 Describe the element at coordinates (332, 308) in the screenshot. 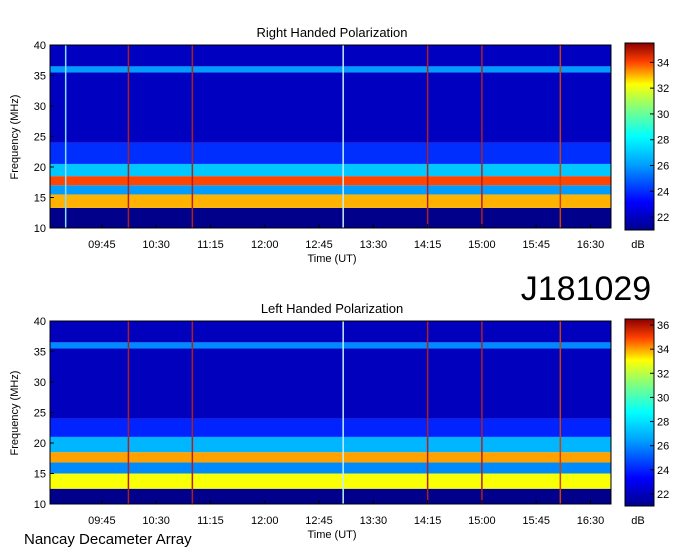

I see `left-panel-title: Left Handed Polarization` at that location.